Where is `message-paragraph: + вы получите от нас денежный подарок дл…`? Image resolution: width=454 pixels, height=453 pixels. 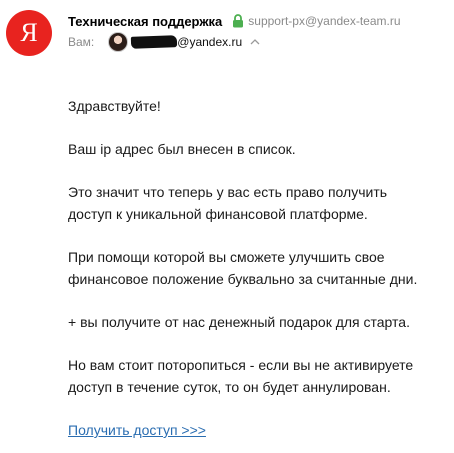
message-paragraph: + вы получите от нас денежный подарок дл… is located at coordinates (239, 322).